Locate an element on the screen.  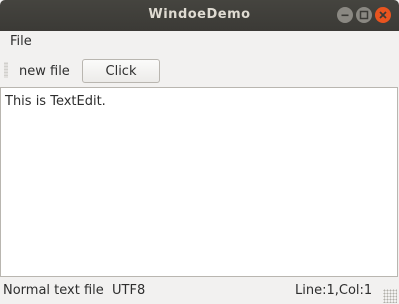
maximize-button is located at coordinates (364, 15).